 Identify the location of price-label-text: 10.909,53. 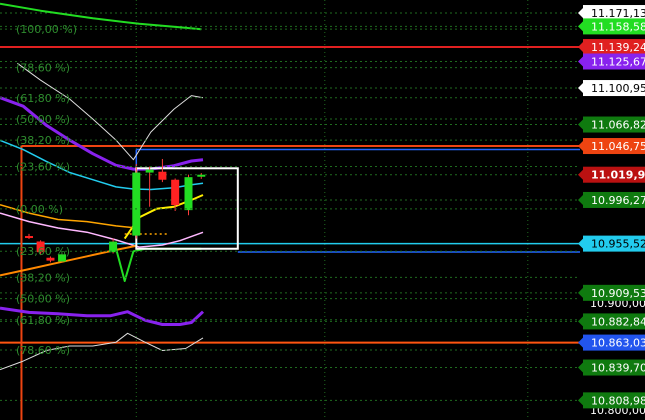
(618, 293).